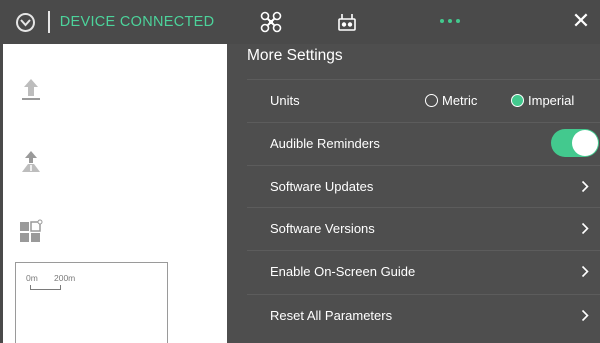 The height and width of the screenshot is (343, 600). Describe the element at coordinates (137, 22) in the screenshot. I see `connection-status: DEVICE CONNECTED` at that location.